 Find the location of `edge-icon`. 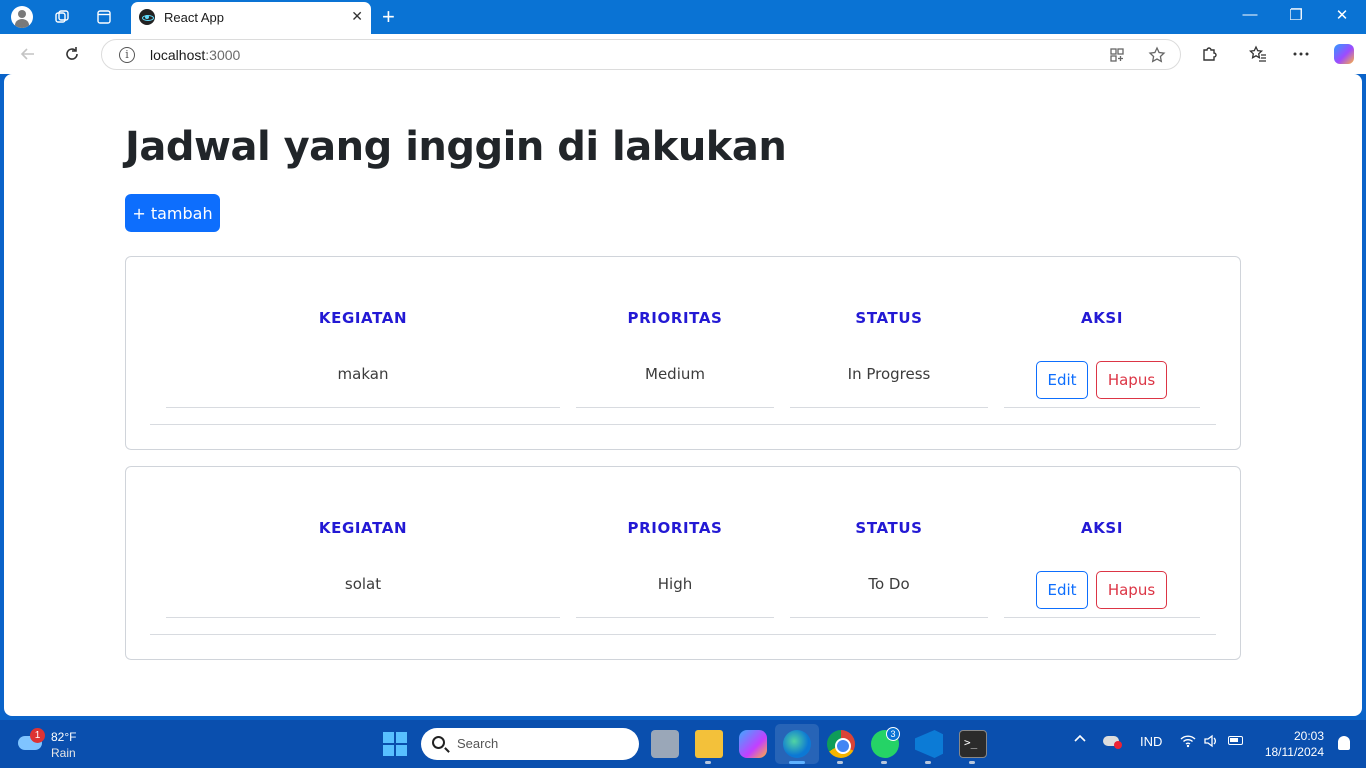

edge-icon is located at coordinates (797, 744).